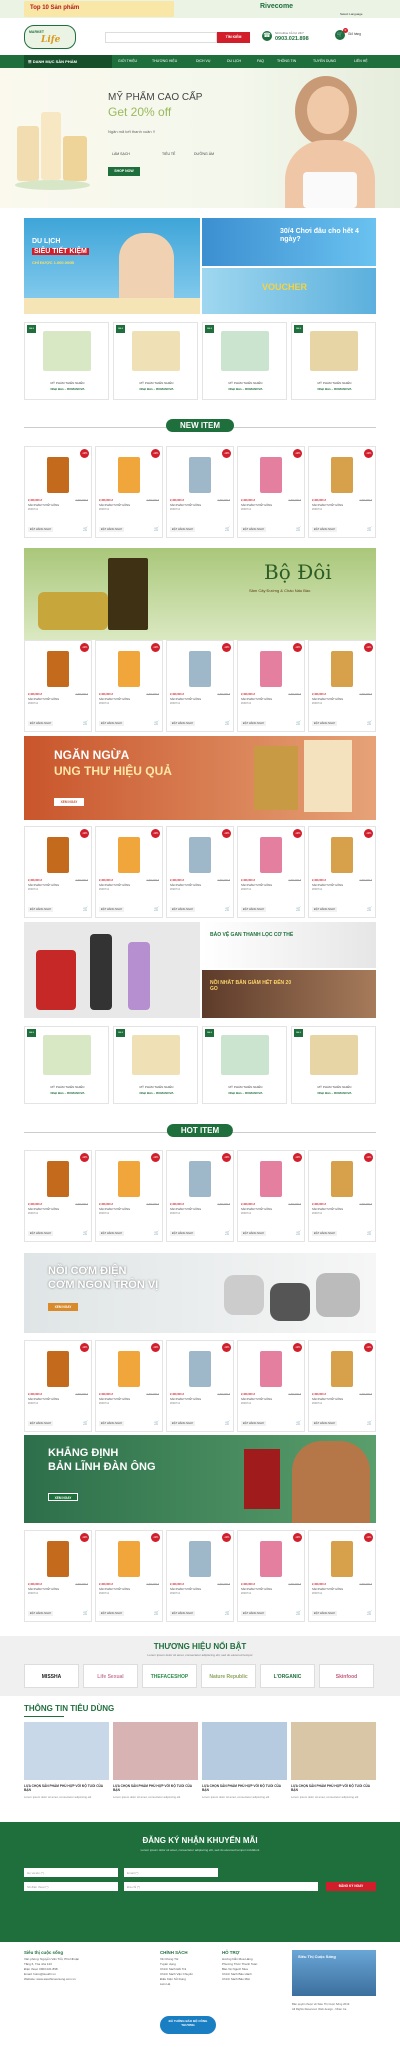 This screenshot has height=2047, width=400. What do you see at coordinates (63, 1497) in the screenshot?
I see `men-button: XEM NGAY` at bounding box center [63, 1497].